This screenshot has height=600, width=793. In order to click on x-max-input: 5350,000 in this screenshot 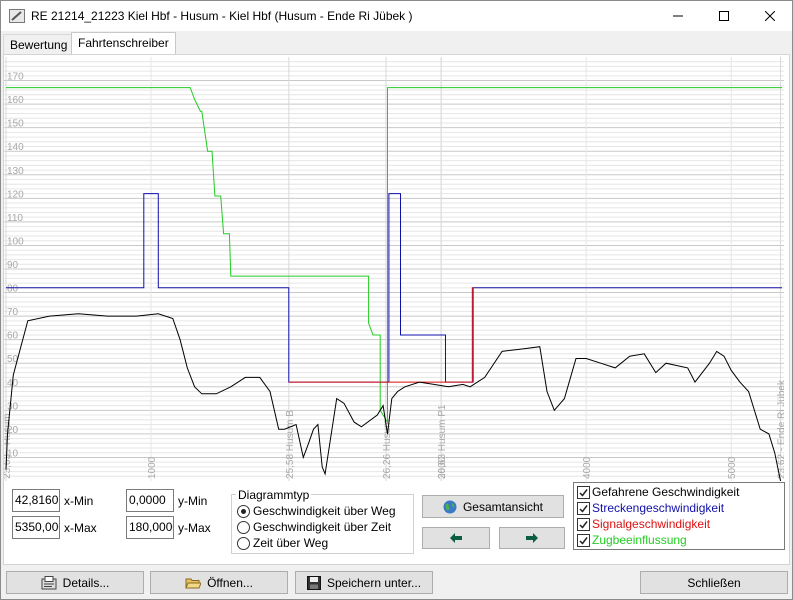, I will do `click(36, 527)`.